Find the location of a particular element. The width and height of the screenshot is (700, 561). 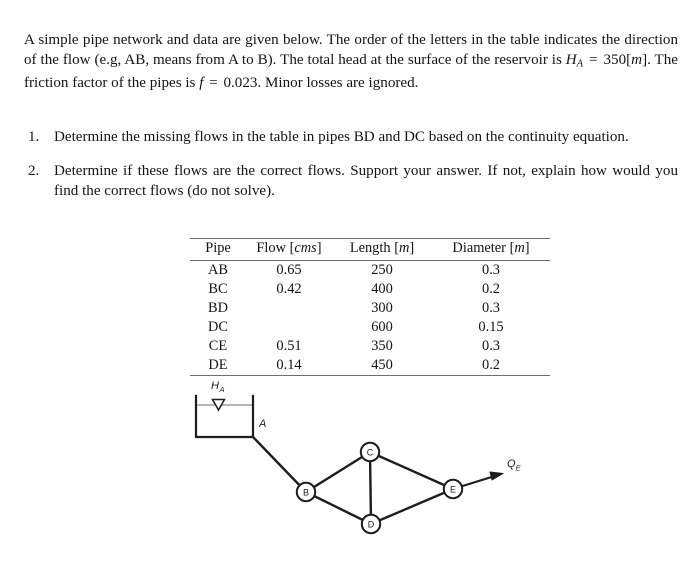

table-row: BC 0.42 400 0.2 is located at coordinates (370, 289).